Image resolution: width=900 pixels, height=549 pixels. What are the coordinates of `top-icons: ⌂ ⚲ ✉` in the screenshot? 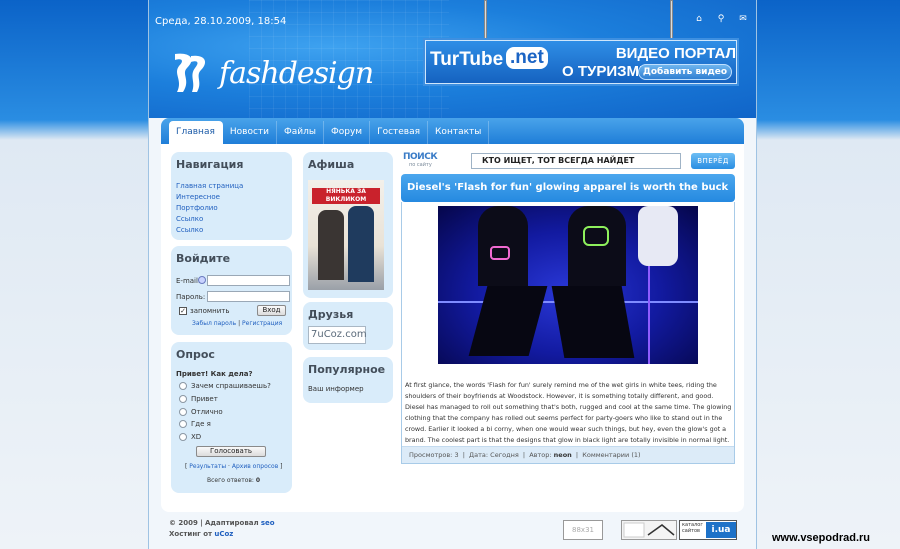 It's located at (721, 19).